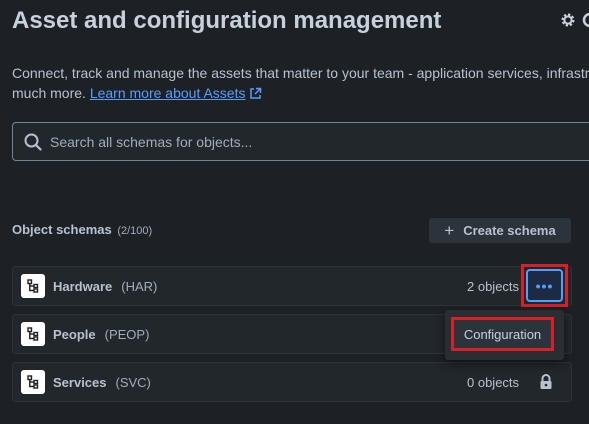 This screenshot has width=589, height=424. I want to click on schema-row-hardware: Hardware (HAR) 2 objects, so click(292, 286).